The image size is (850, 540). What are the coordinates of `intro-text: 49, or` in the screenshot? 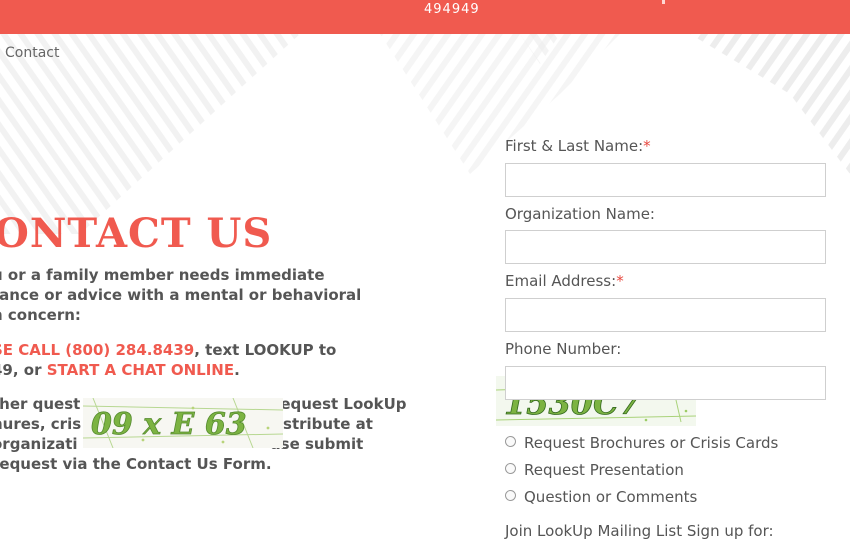 It's located at (21, 370).